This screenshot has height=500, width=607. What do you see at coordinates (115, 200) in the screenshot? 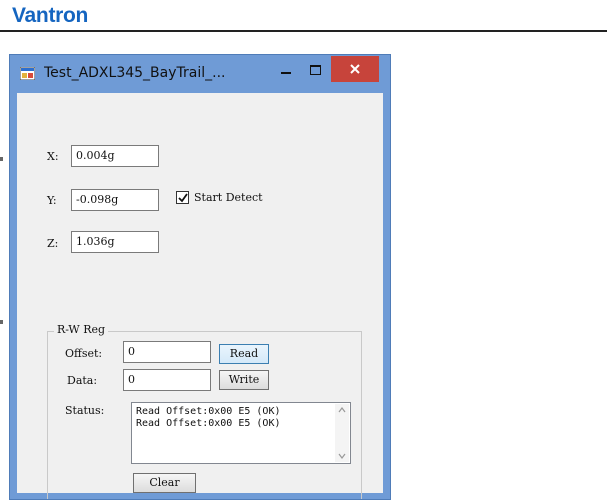
I see `y-value-field: -0.098g` at bounding box center [115, 200].